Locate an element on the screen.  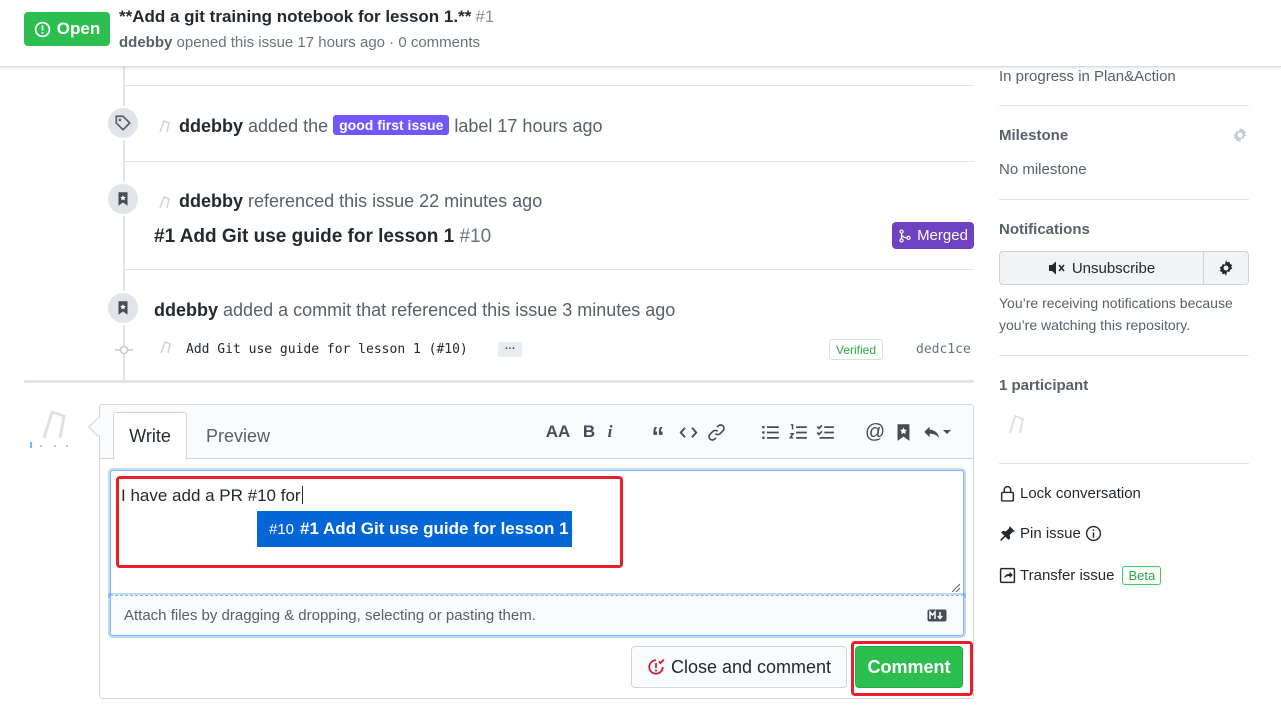
pin-issue-label: Pin issue is located at coordinates (1050, 533).